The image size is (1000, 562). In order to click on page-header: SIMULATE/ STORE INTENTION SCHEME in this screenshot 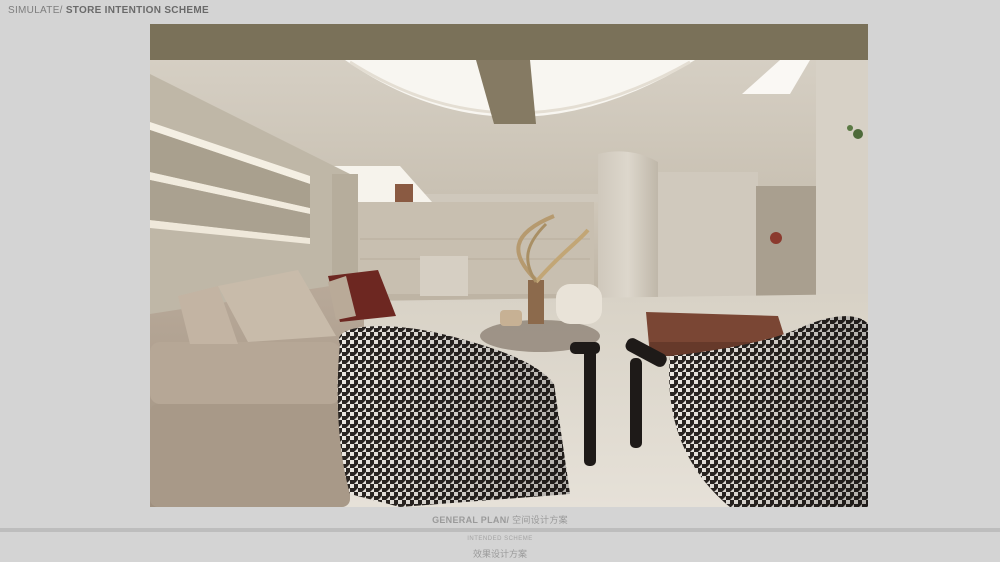, I will do `click(108, 10)`.